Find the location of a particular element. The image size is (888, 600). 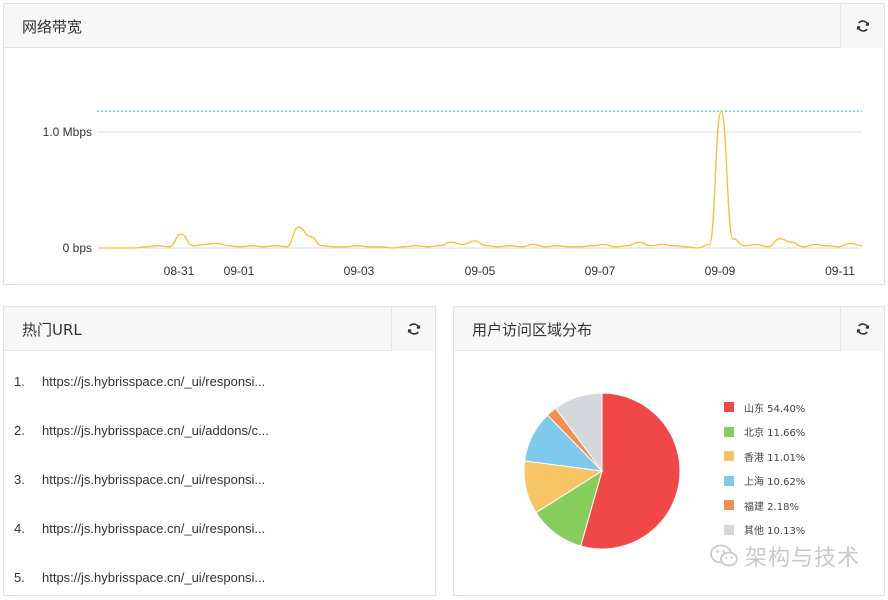

panel-header: 网络带宽 is located at coordinates (444, 26).